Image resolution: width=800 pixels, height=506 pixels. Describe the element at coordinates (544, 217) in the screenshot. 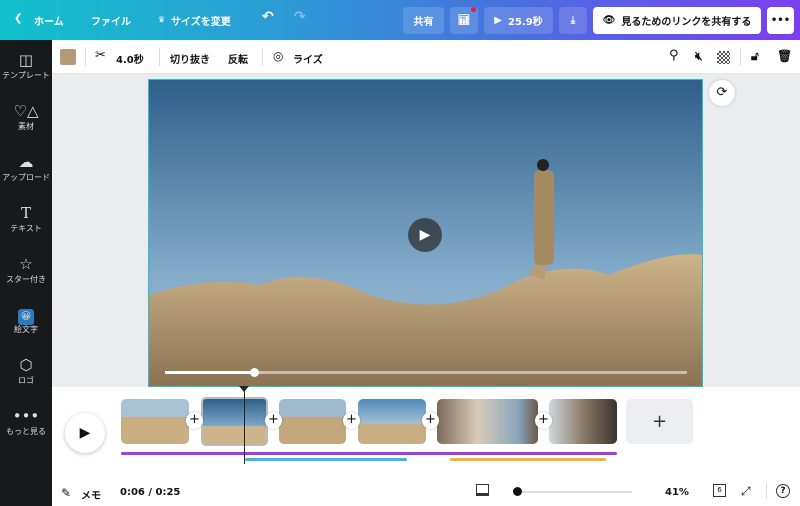

I see `person-figure` at that location.